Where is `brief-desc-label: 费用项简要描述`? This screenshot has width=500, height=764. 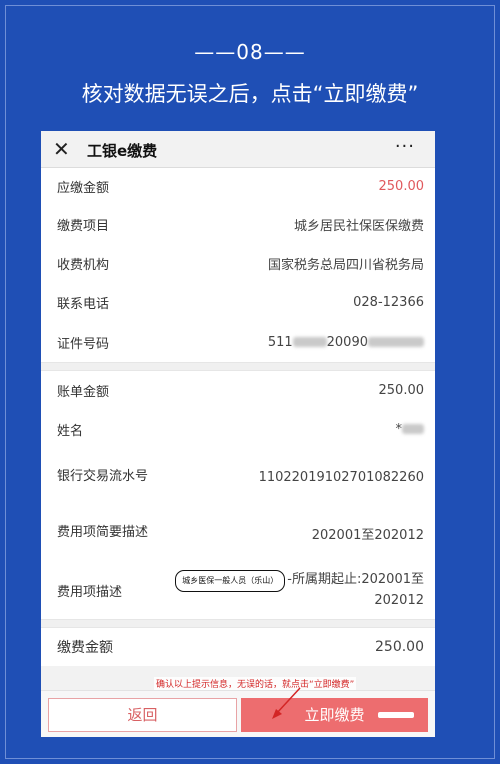
brief-desc-label: 费用项简要描述 is located at coordinates (103, 532).